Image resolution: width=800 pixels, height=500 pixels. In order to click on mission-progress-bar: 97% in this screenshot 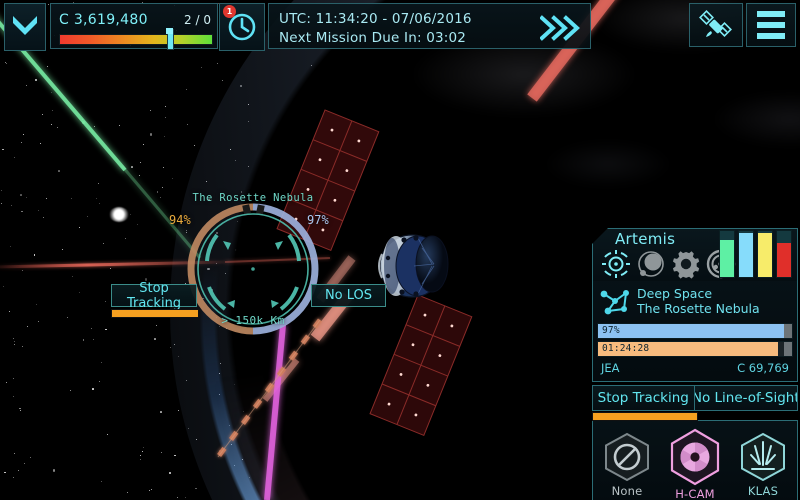, I will do `click(695, 330)`.